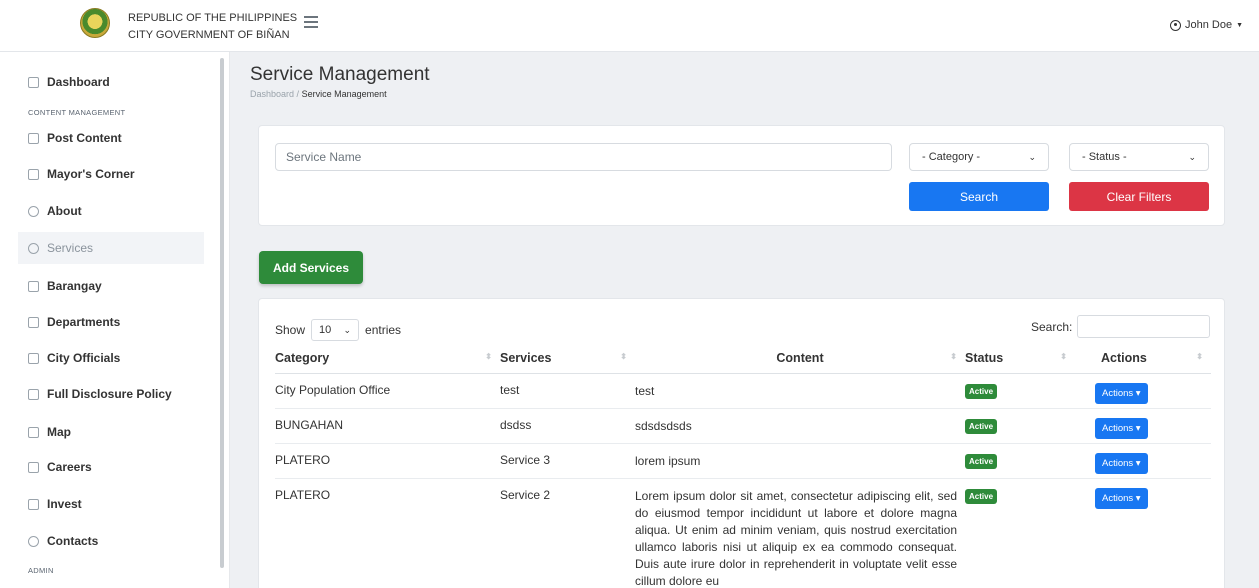 This screenshot has width=1259, height=588. Describe the element at coordinates (33, 504) in the screenshot. I see `cash-icon` at that location.